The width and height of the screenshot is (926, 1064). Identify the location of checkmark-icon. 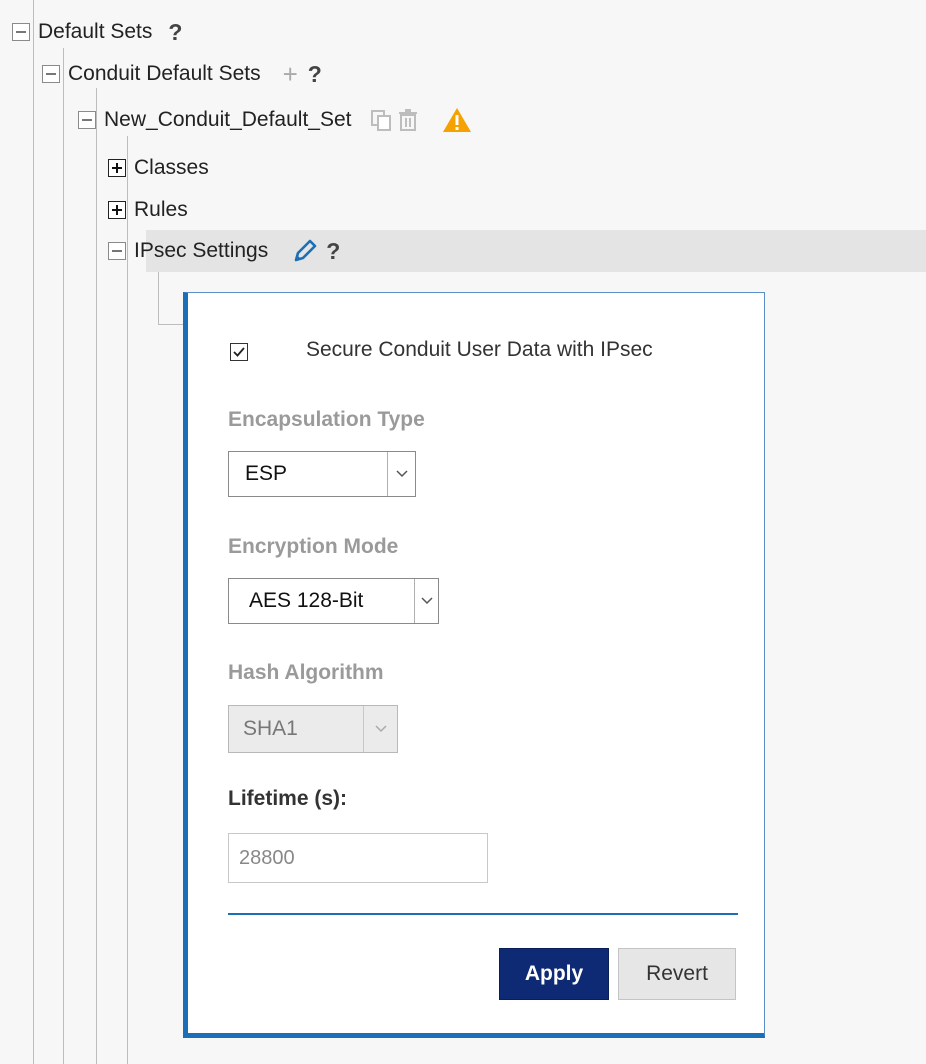
(239, 352).